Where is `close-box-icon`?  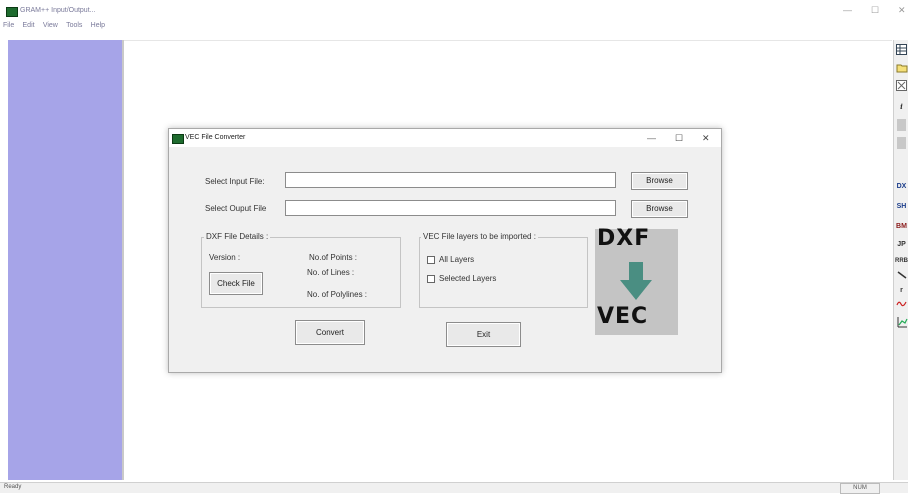
close-box-icon is located at coordinates (901, 87).